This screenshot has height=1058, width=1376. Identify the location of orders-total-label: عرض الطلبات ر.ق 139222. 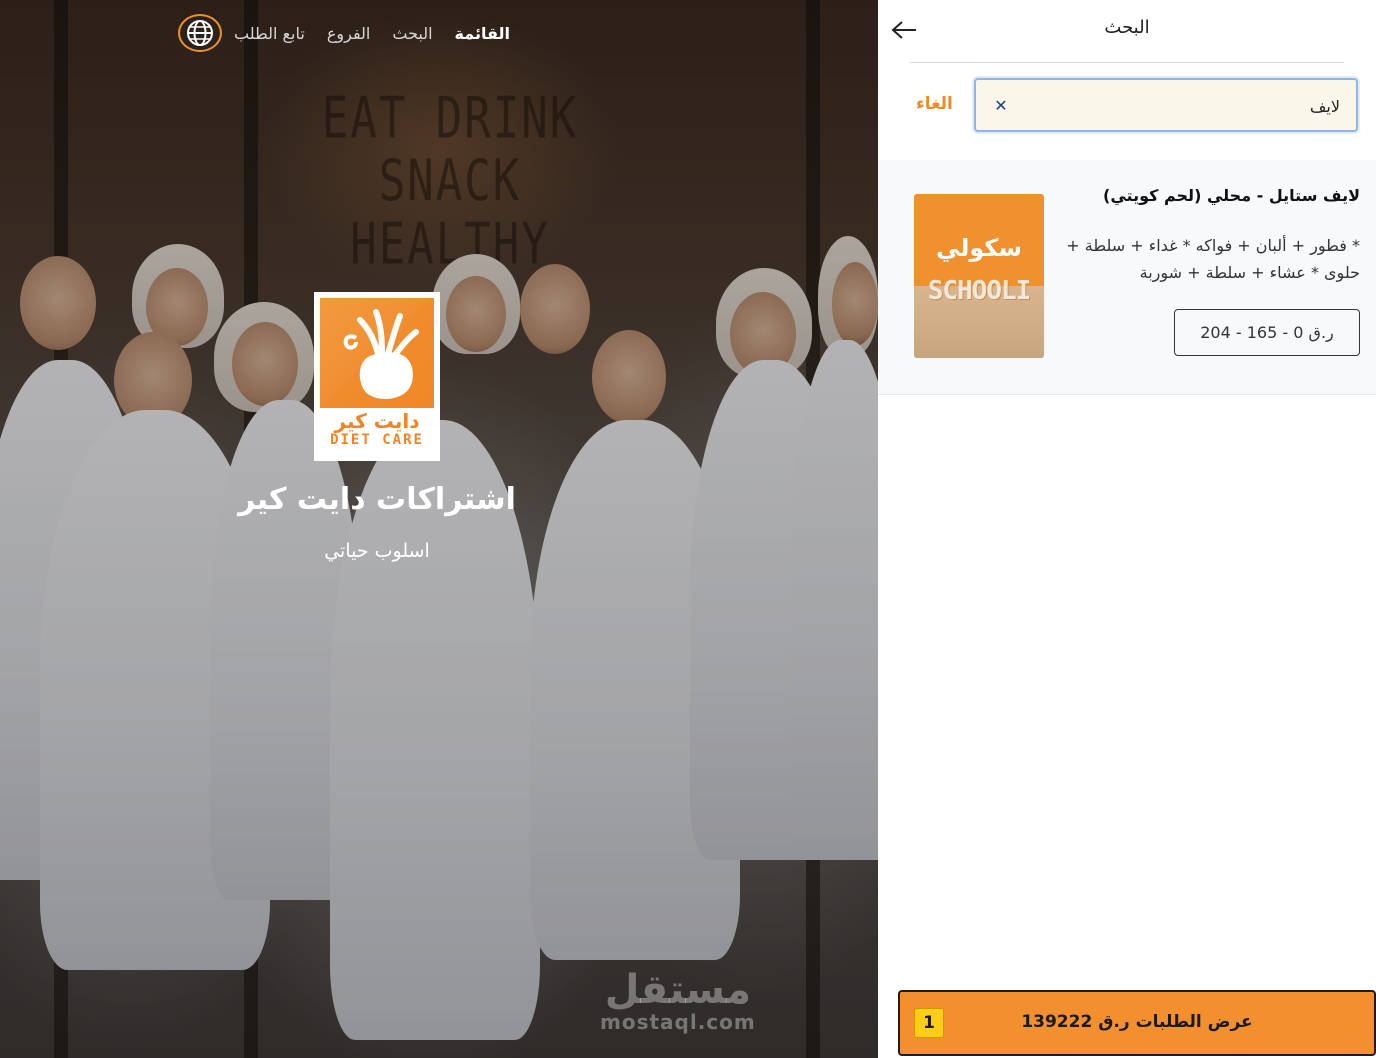
(1137, 1022).